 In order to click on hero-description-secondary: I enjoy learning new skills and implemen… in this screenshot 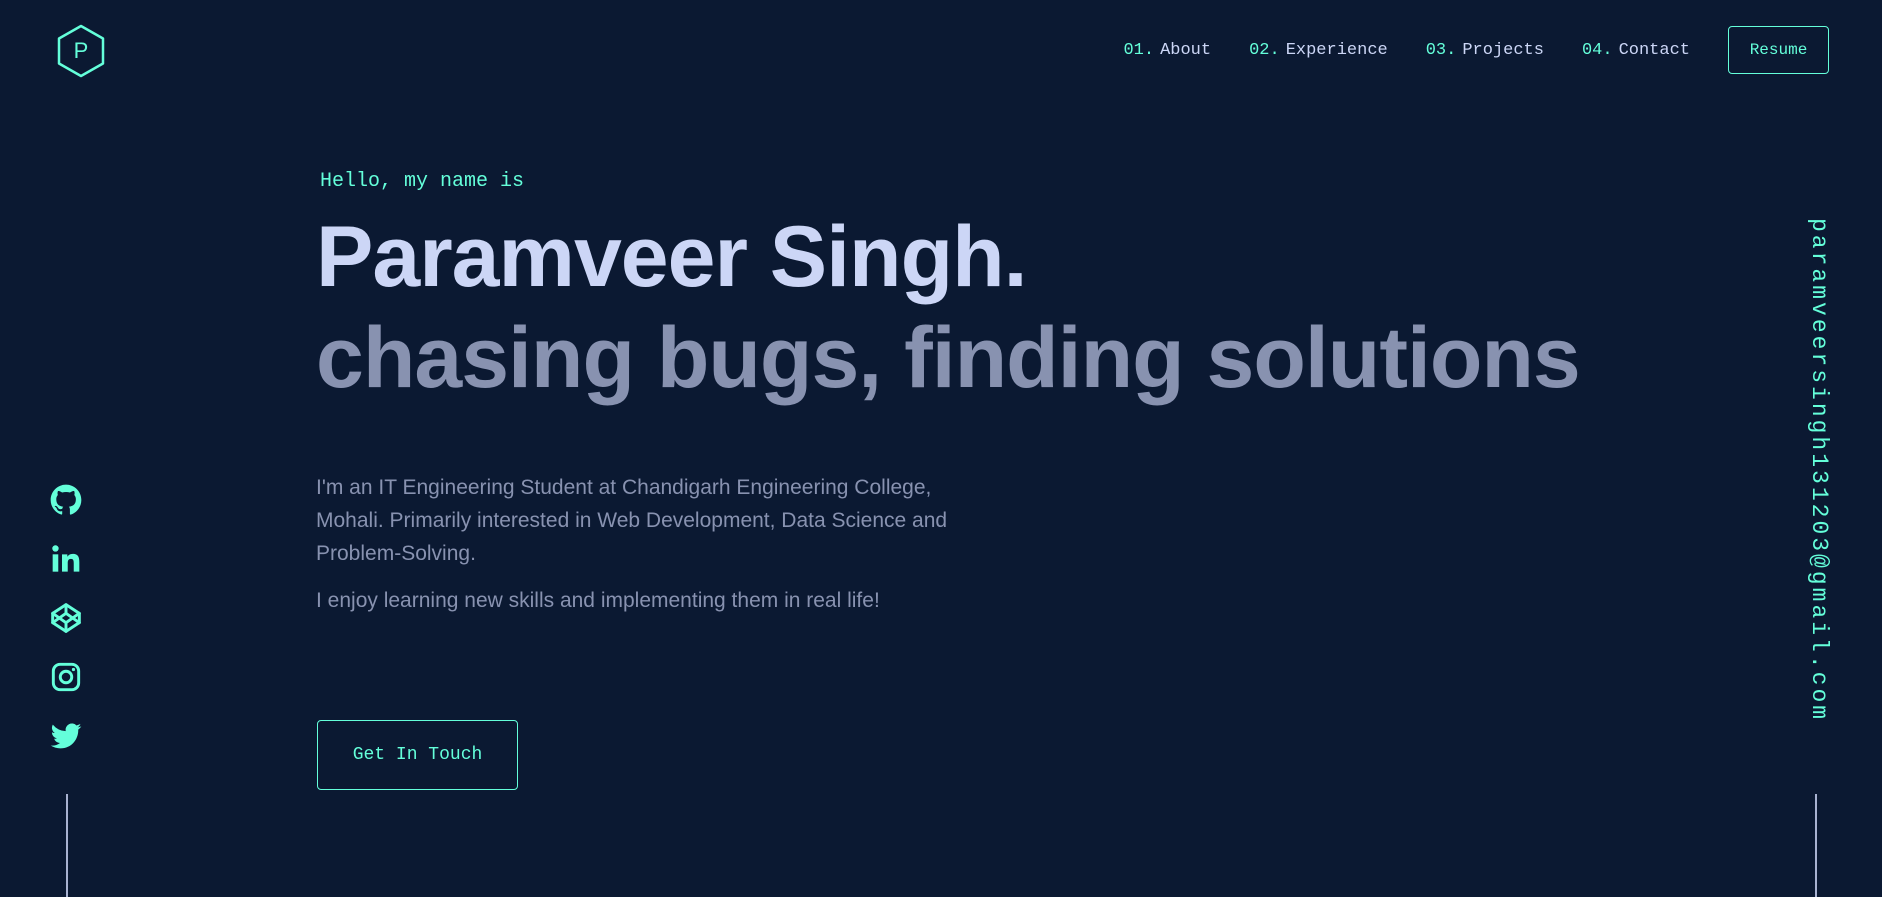, I will do `click(598, 600)`.